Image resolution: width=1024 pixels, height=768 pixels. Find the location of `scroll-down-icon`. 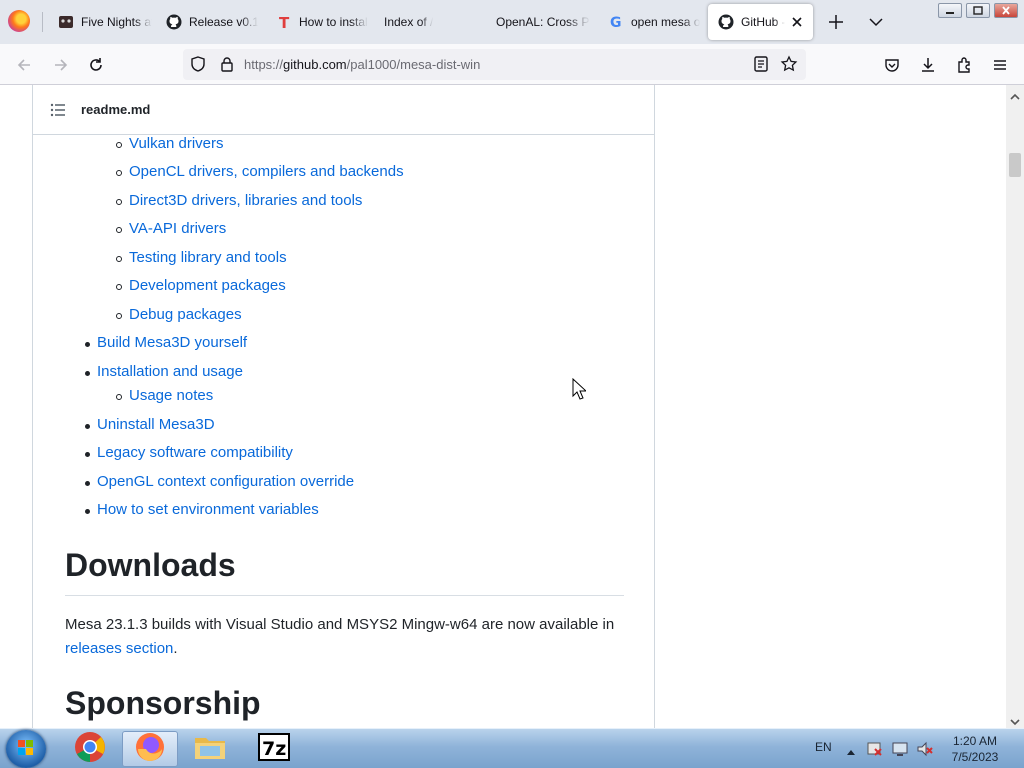

scroll-down-icon is located at coordinates (1015, 720).